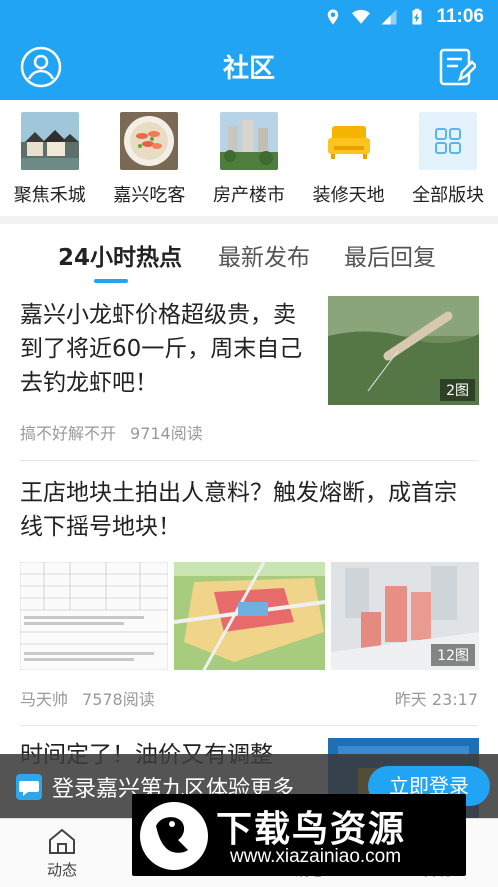 The image size is (498, 887). Describe the element at coordinates (255, 510) in the screenshot. I see `post-title: 王店地块土拍出人意料？触发熔断，成首宗 线下摇号地块！` at that location.